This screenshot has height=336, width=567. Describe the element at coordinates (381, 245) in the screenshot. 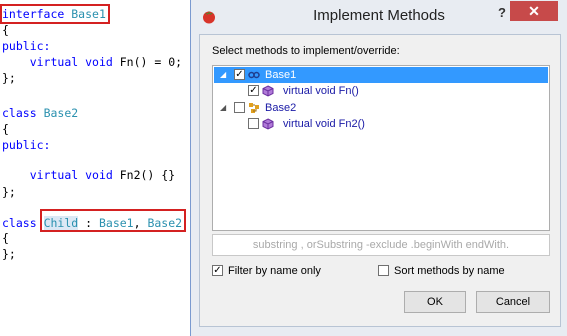

I see `filter-input` at that location.